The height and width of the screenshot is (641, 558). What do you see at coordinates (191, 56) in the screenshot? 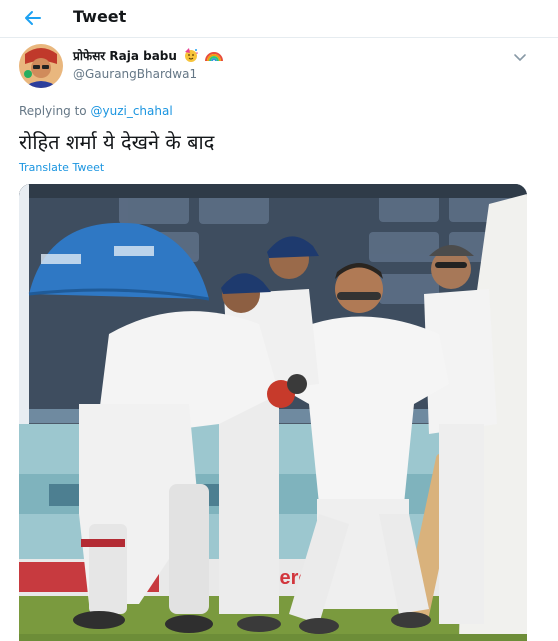
I see `party-face-emoji` at bounding box center [191, 56].